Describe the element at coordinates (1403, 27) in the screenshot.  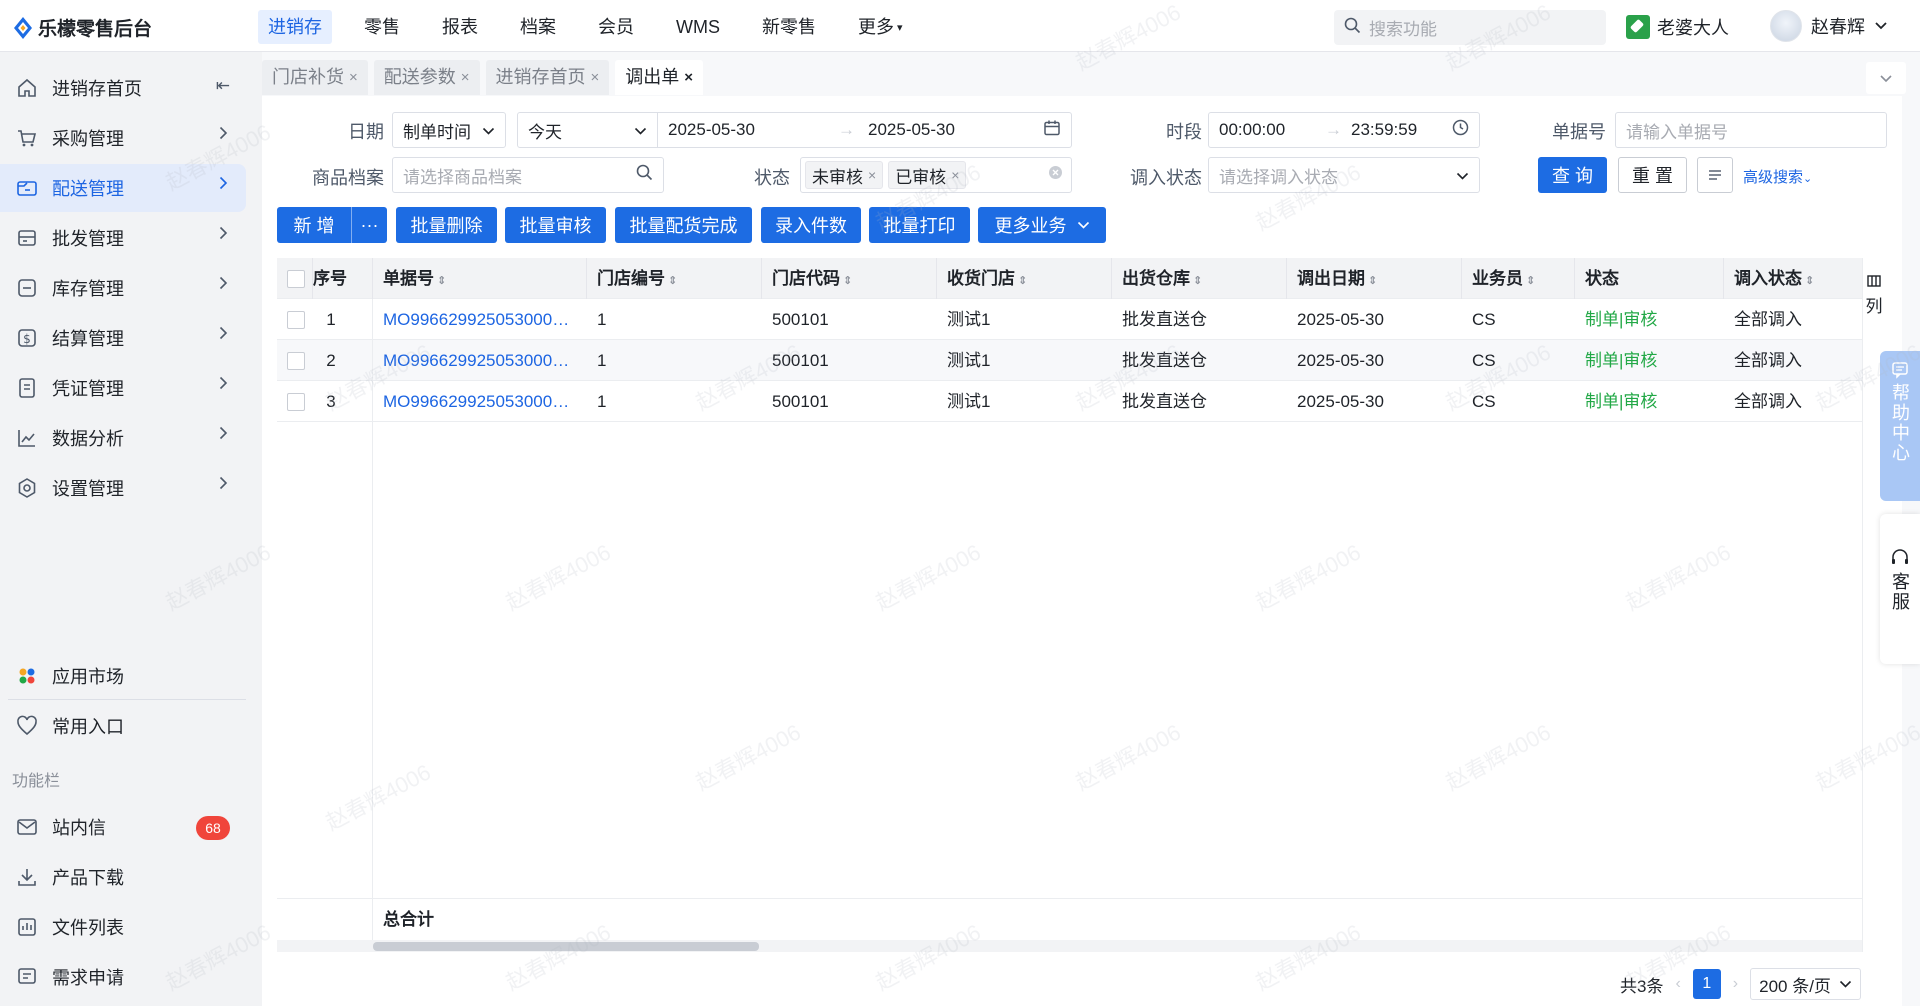
I see `search-input: 搜索功能` at that location.